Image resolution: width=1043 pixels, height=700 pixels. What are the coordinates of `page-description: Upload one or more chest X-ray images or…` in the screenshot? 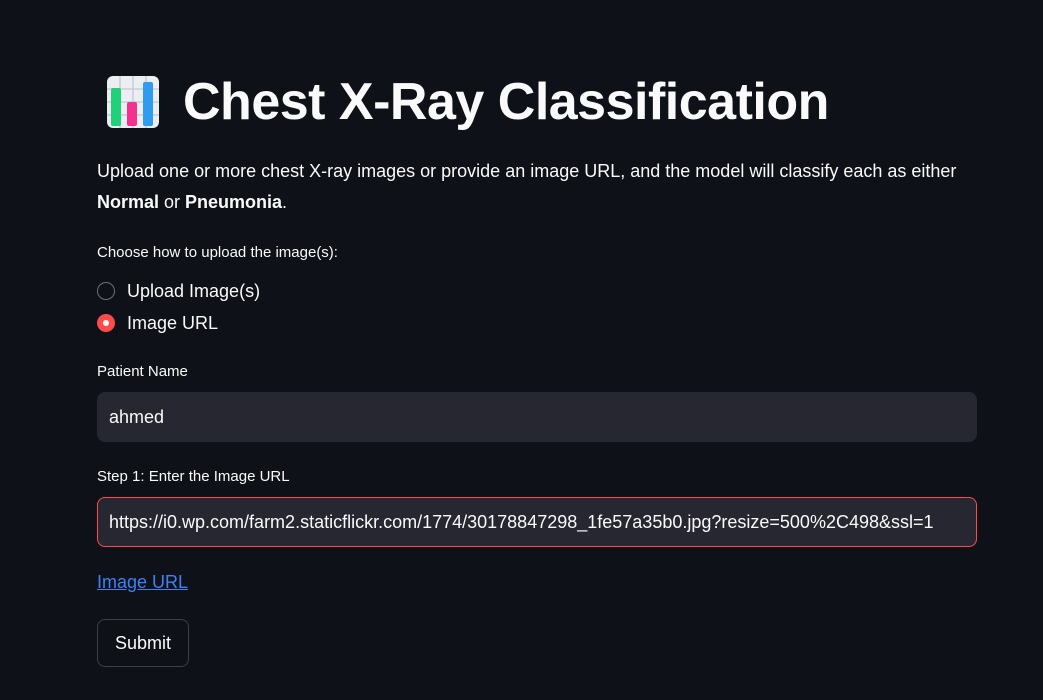 It's located at (527, 187).